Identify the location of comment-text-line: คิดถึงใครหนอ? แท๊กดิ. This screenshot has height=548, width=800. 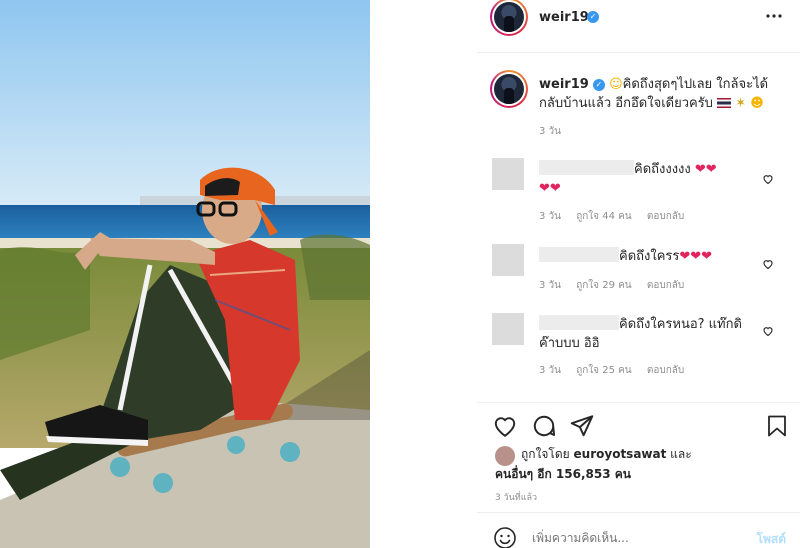
(680, 324).